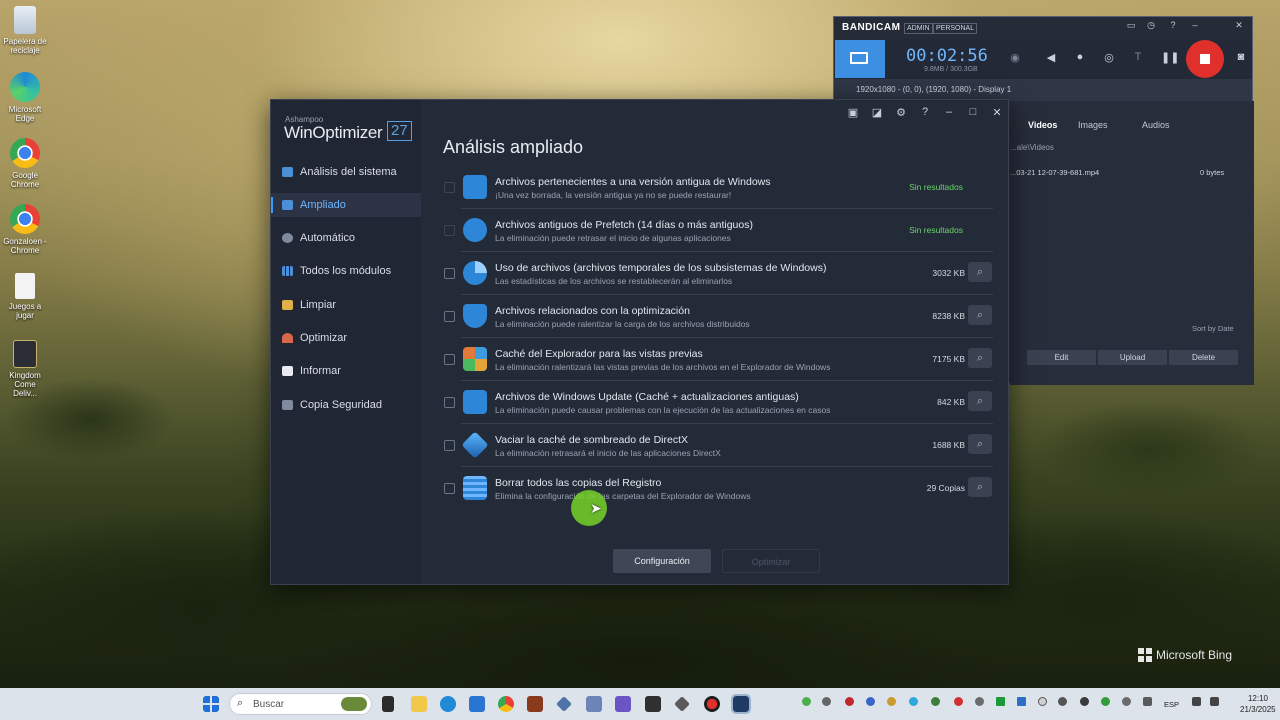 The height and width of the screenshot is (720, 1280). I want to click on folder-icon: ▭, so click(1131, 25).